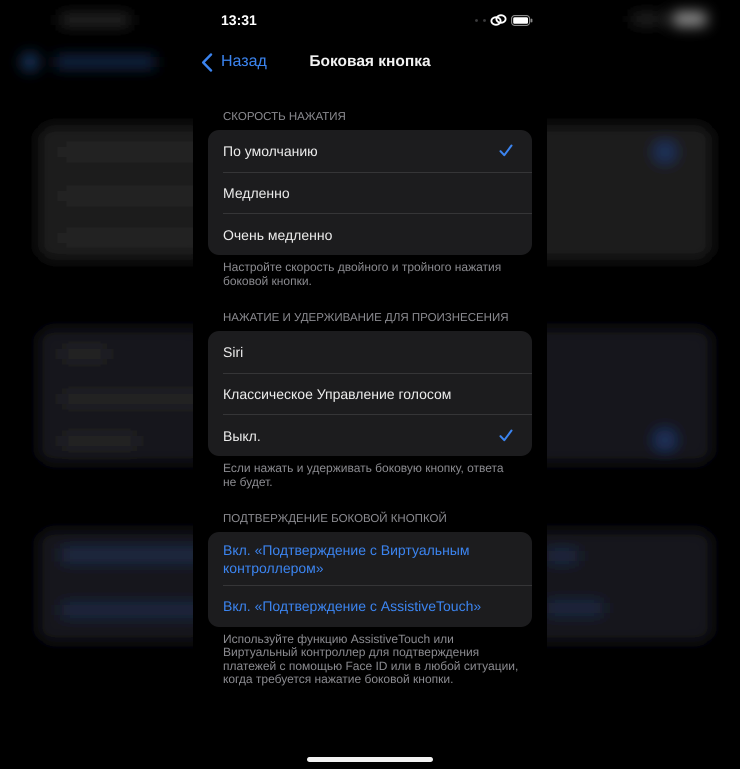 The image size is (740, 769). I want to click on section-footnote: Используйте функцию AssistiveTouch или Виртуальный контроллер для подтверждения платежей с помощью Face ID или в любой ситуации, когда требуется нажатие боковой кнопки., so click(371, 659).